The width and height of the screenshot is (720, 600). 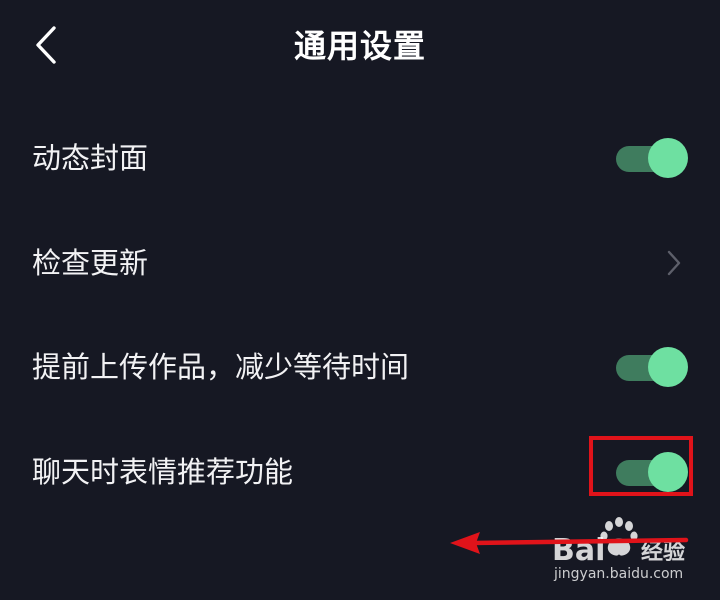 I want to click on pre-upload-toggle, so click(x=652, y=367).